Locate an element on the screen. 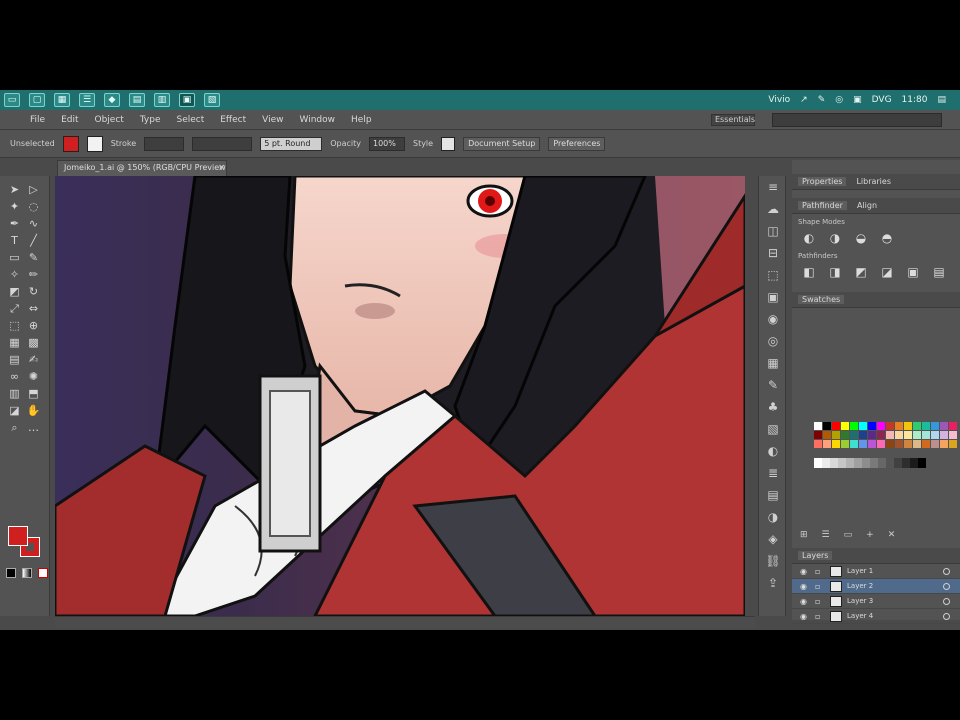  swatches-icon: ▦ is located at coordinates (773, 363).